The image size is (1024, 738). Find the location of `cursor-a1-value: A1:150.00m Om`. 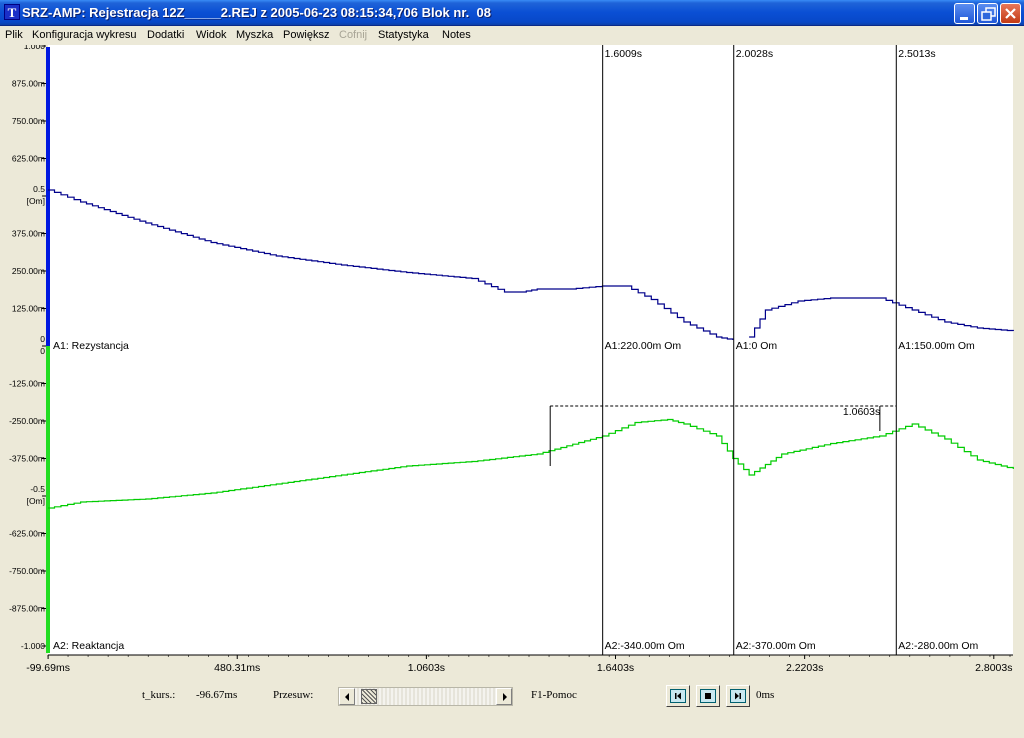

cursor-a1-value: A1:150.00m Om is located at coordinates (936, 346).